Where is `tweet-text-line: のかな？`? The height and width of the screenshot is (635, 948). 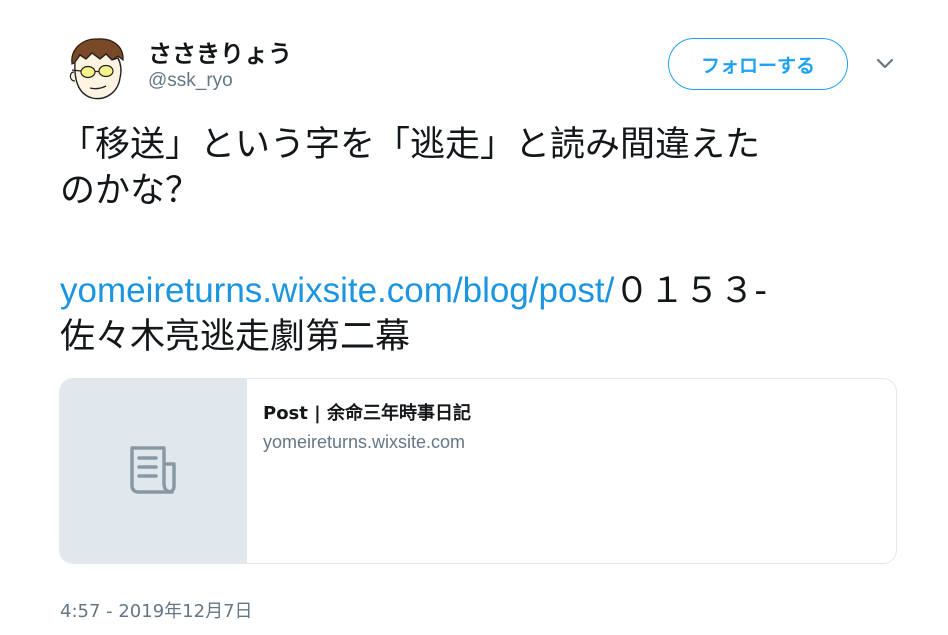
tweet-text-line: のかな？ is located at coordinates (130, 191).